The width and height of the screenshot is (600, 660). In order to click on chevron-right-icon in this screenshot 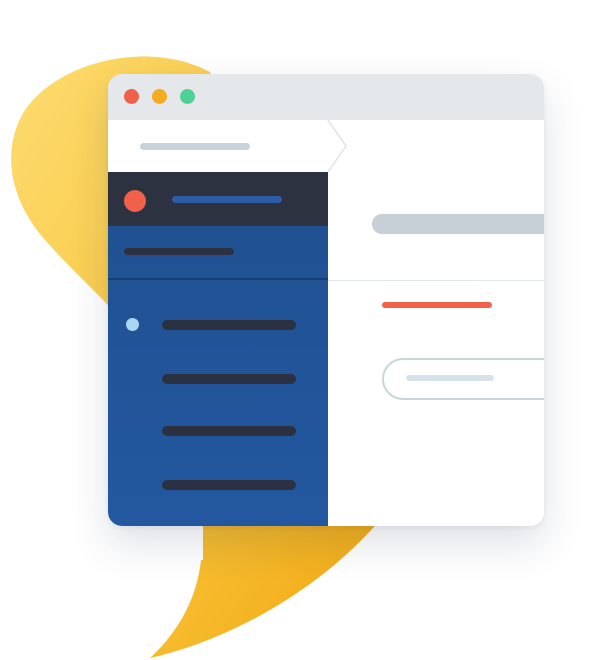, I will do `click(337, 146)`.